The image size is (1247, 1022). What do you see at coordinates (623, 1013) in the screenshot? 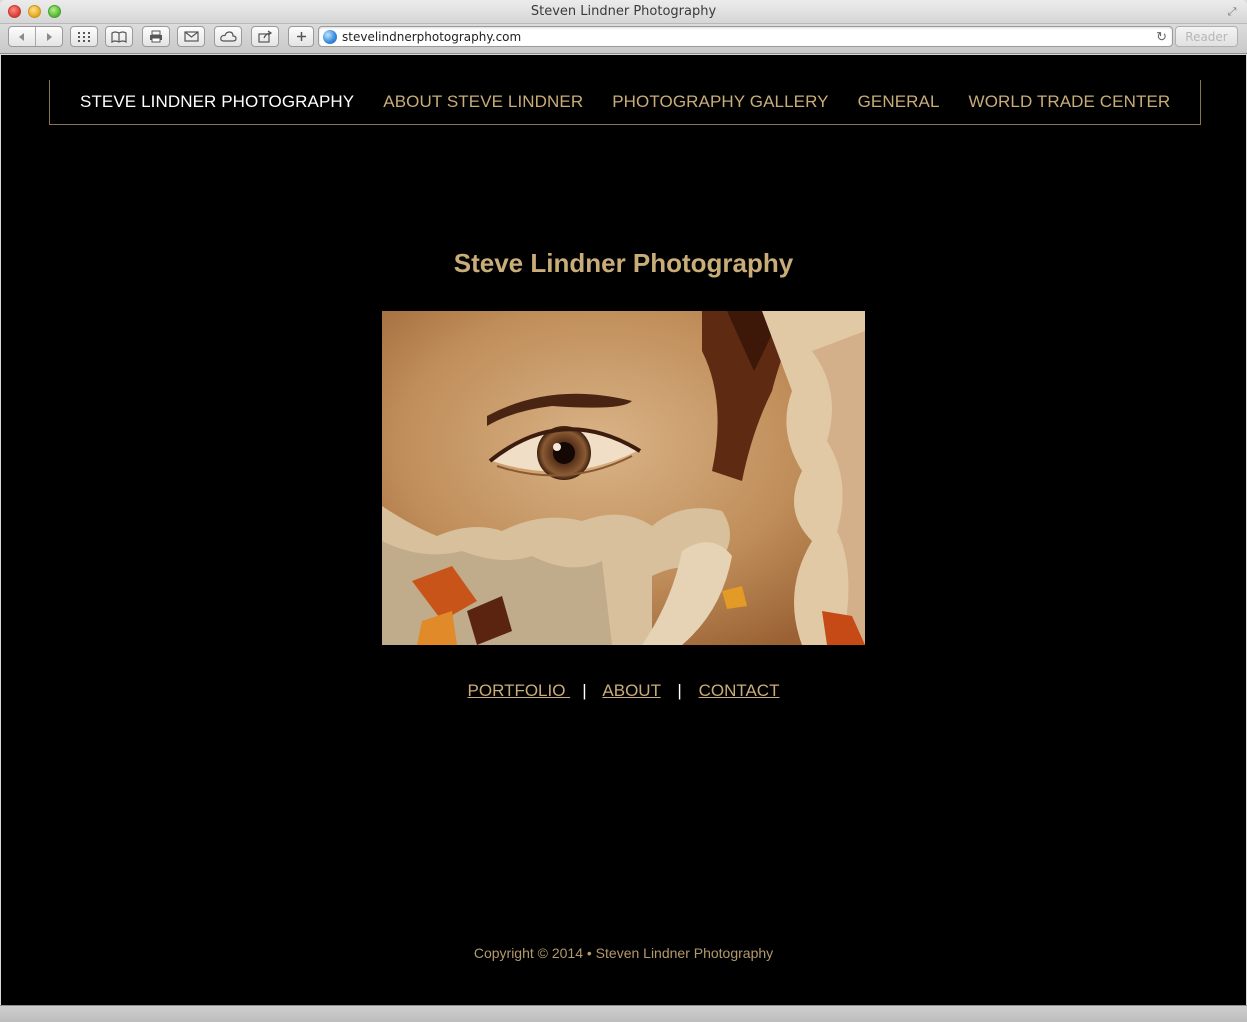
I see `window-bottom-bar` at bounding box center [623, 1013].